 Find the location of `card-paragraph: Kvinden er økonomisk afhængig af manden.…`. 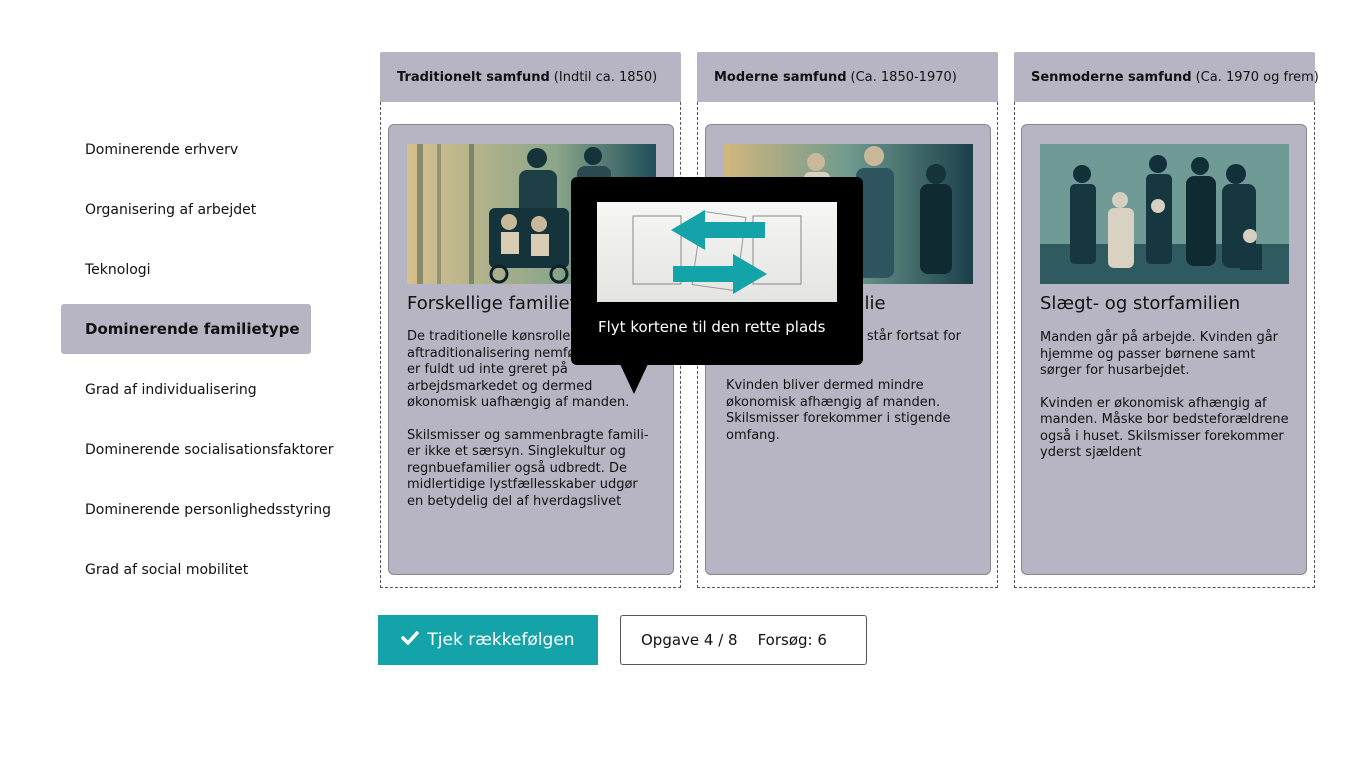

card-paragraph: Kvinden er økonomisk afhængig af manden.… is located at coordinates (1164, 428).